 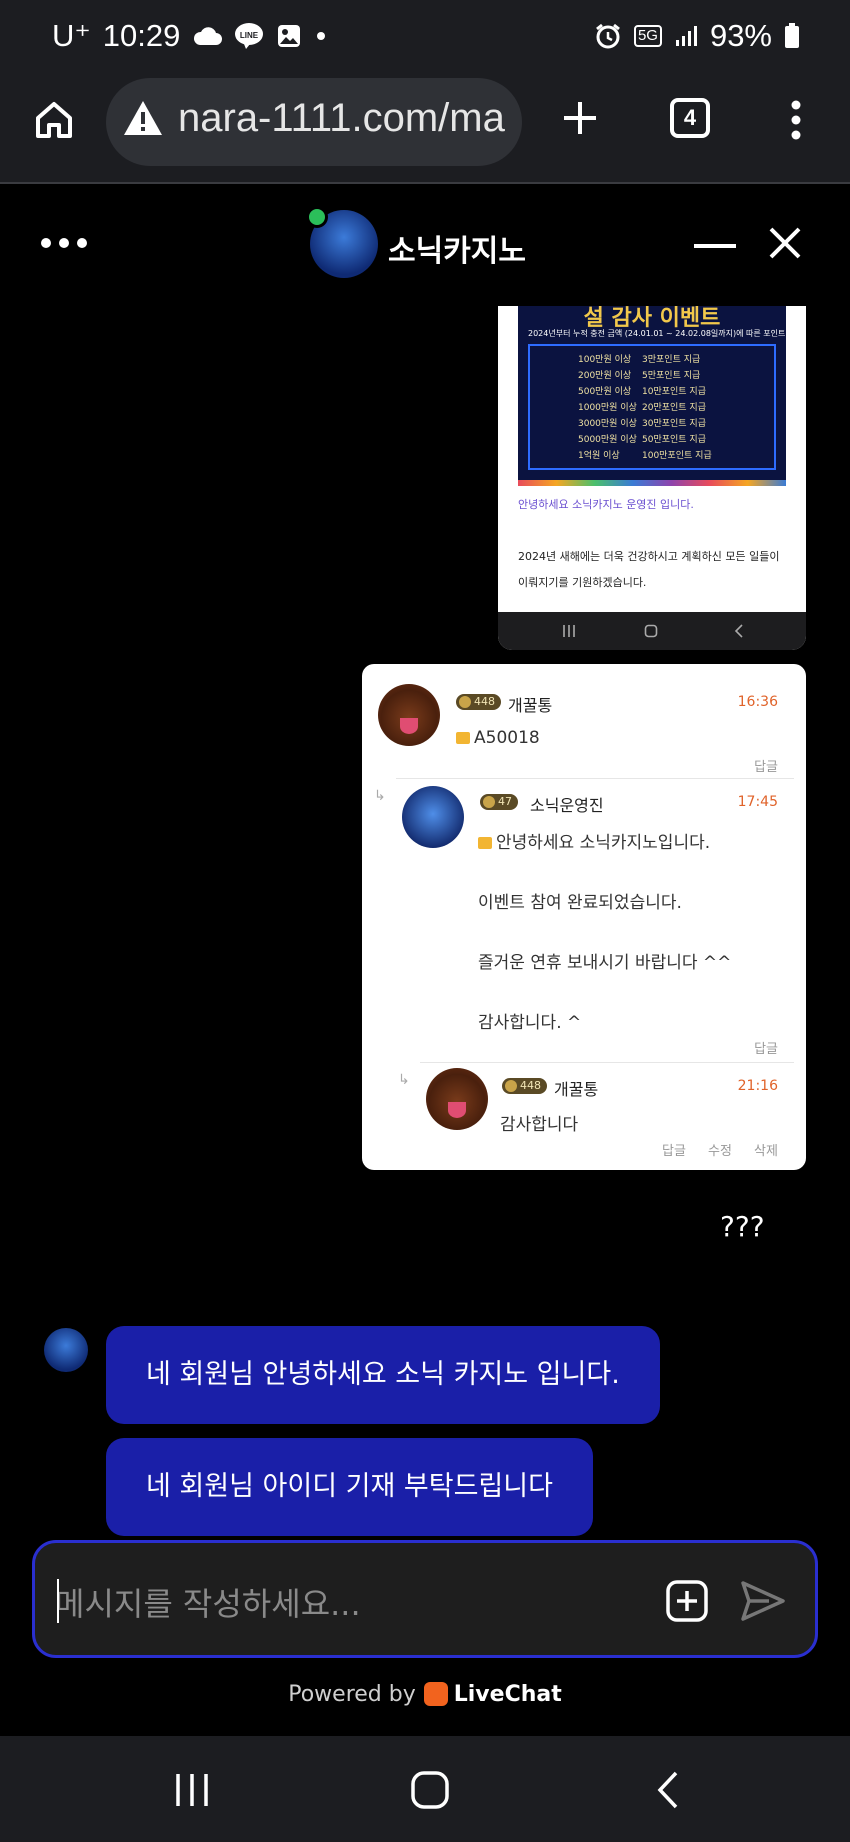 What do you see at coordinates (642, 440) in the screenshot?
I see `event-row: 5000만원 이상 50만포인트 지급` at bounding box center [642, 440].